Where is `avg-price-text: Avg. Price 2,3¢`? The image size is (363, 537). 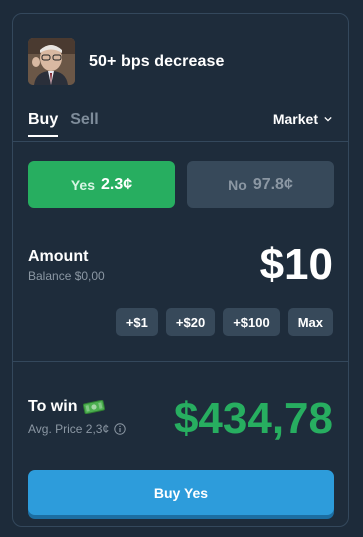 avg-price-text: Avg. Price 2,3¢ is located at coordinates (69, 429).